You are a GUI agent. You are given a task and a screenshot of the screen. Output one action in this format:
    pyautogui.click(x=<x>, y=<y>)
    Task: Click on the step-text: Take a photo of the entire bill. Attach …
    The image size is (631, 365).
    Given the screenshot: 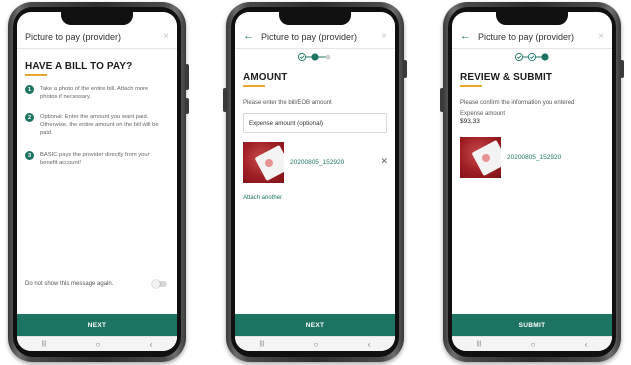 What is the action you would take?
    pyautogui.click(x=94, y=93)
    